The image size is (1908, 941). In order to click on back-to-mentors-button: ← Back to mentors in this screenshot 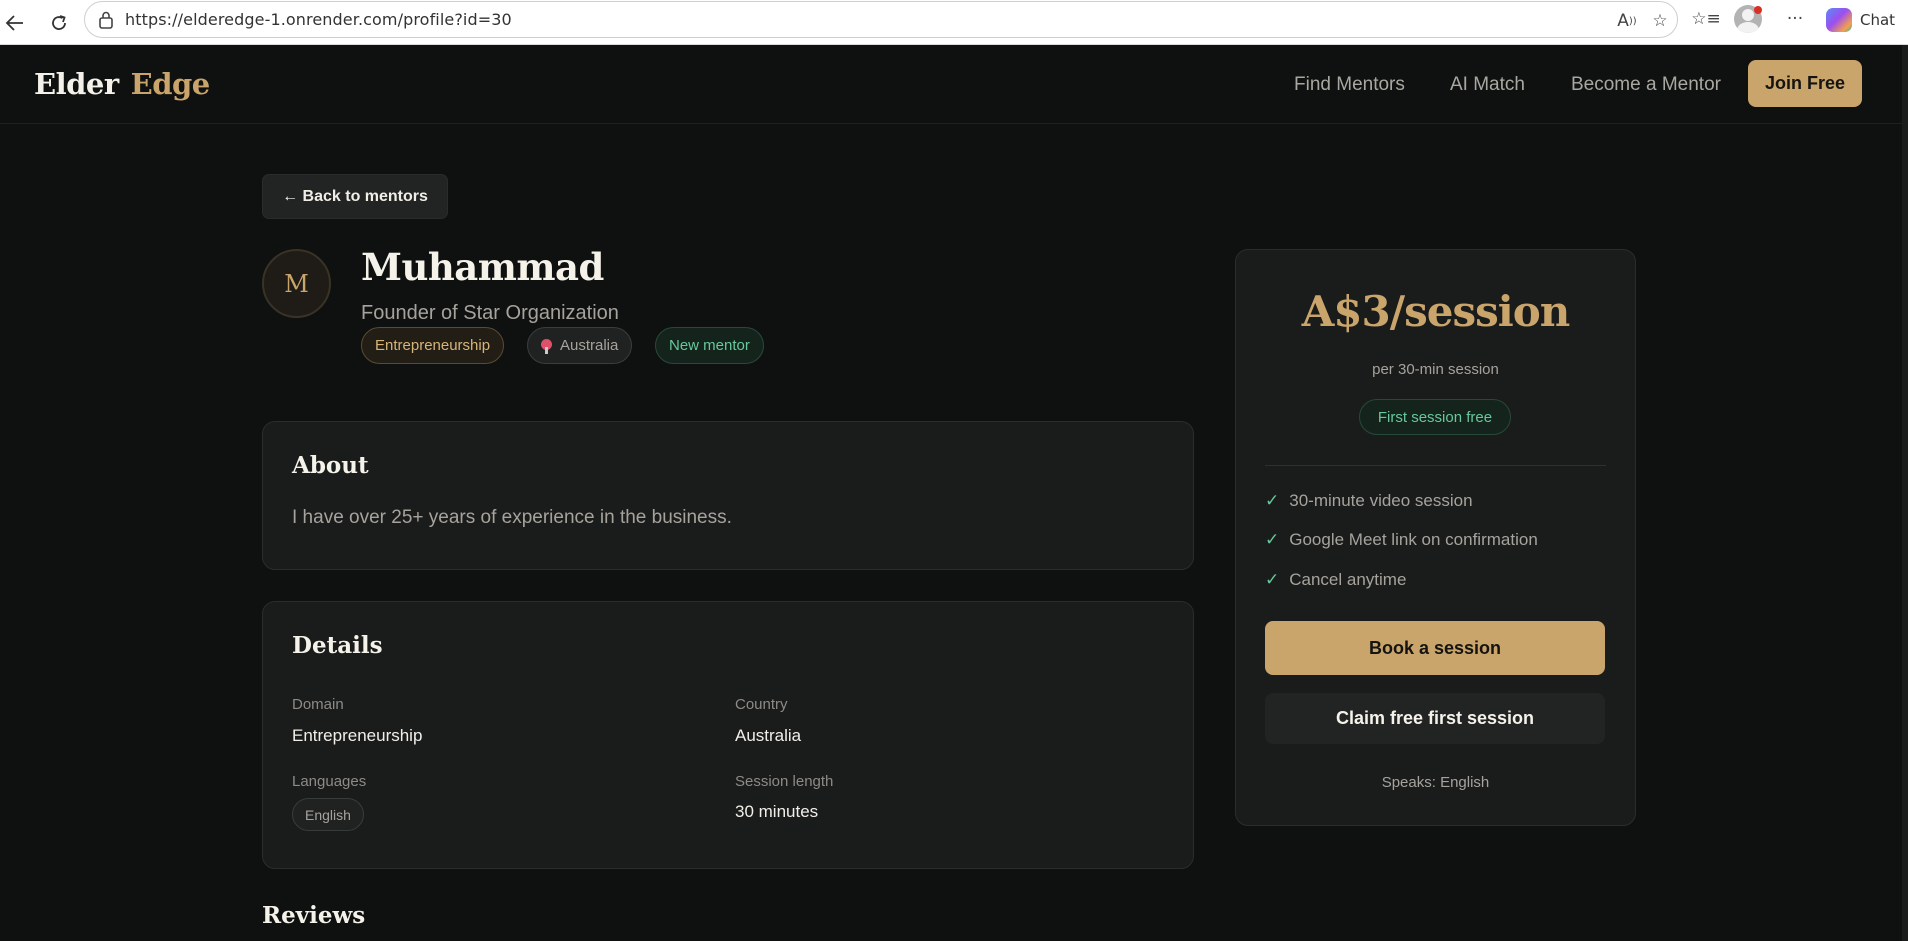, I will do `click(355, 196)`.